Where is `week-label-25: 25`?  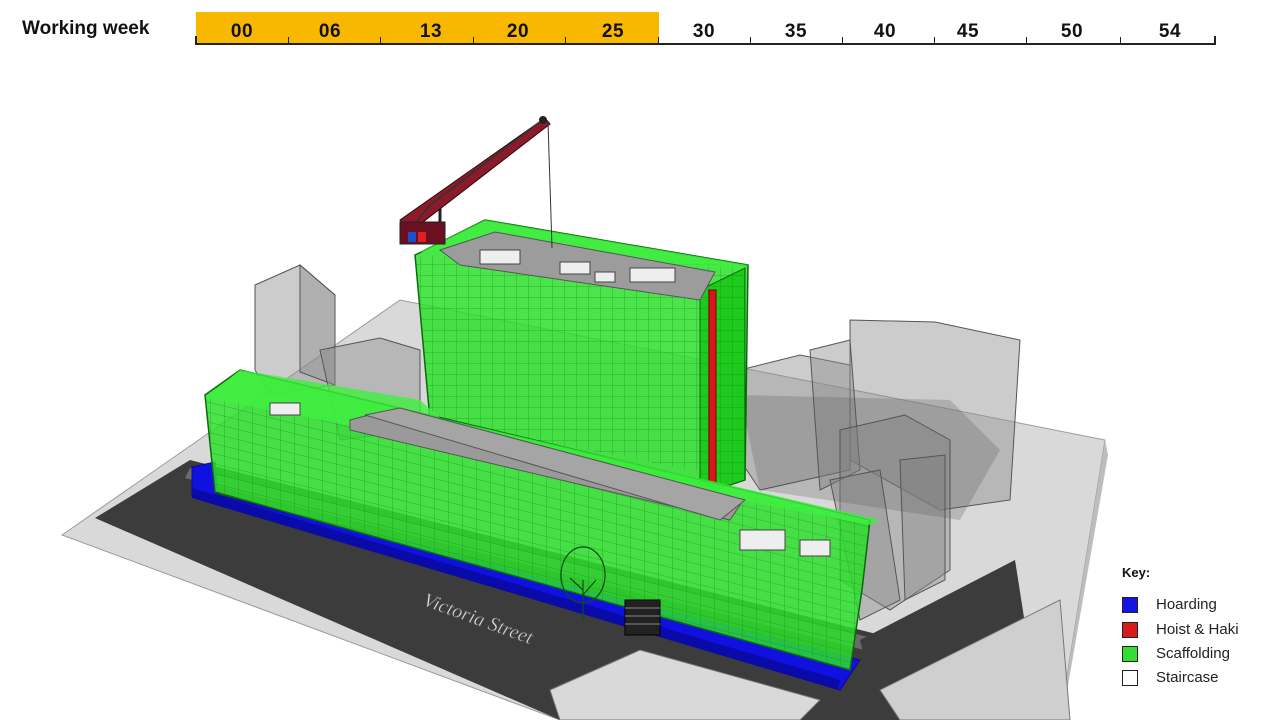
week-label-25: 25 is located at coordinates (613, 31).